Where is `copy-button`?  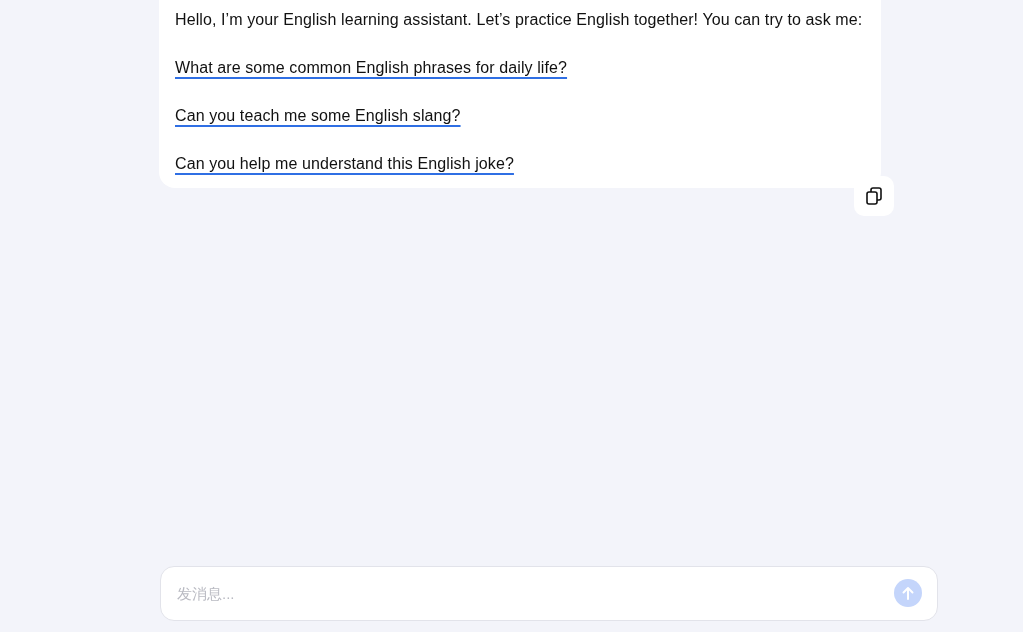 copy-button is located at coordinates (874, 196).